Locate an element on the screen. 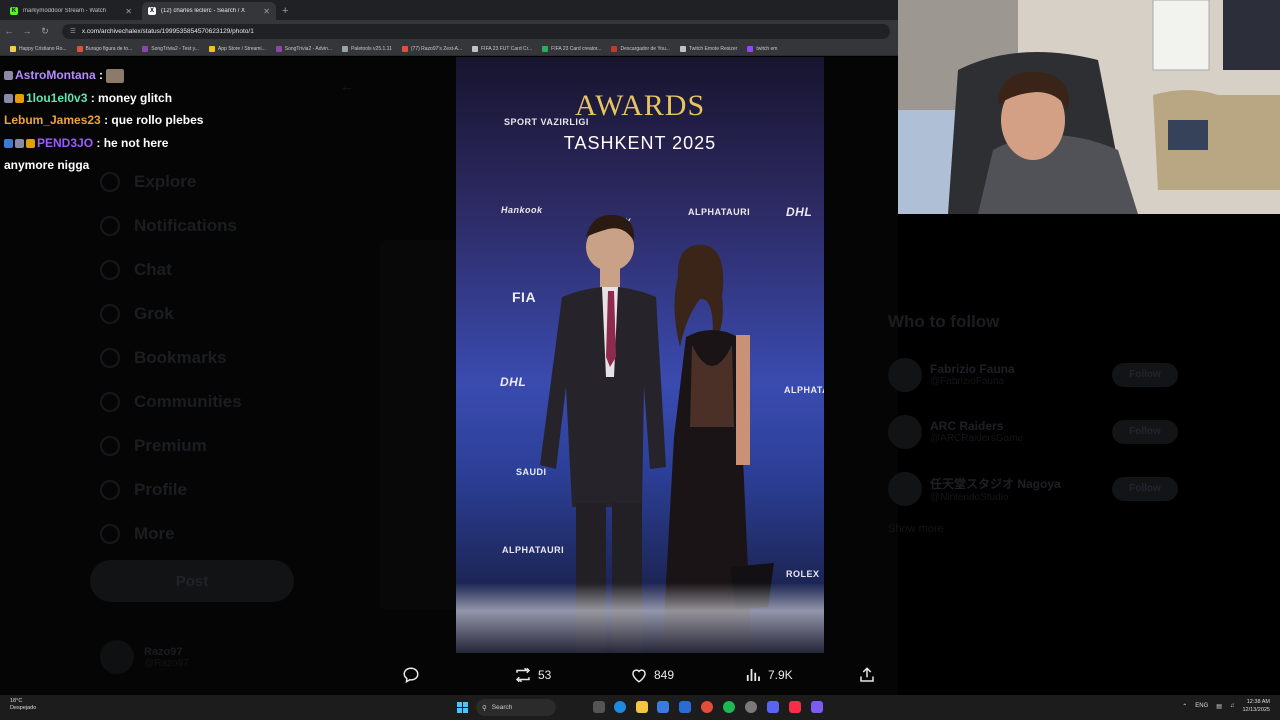 This screenshot has height=720, width=1280. nav-item-label: Premium is located at coordinates (170, 445).